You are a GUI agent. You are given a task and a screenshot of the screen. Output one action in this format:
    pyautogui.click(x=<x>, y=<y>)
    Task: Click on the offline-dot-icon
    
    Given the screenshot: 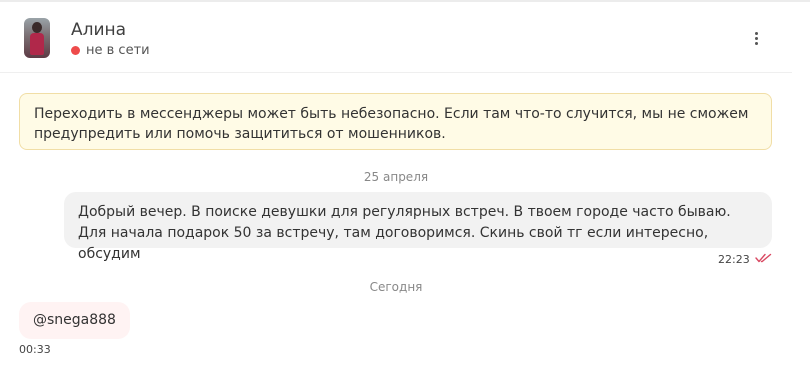 What is the action you would take?
    pyautogui.click(x=75, y=50)
    